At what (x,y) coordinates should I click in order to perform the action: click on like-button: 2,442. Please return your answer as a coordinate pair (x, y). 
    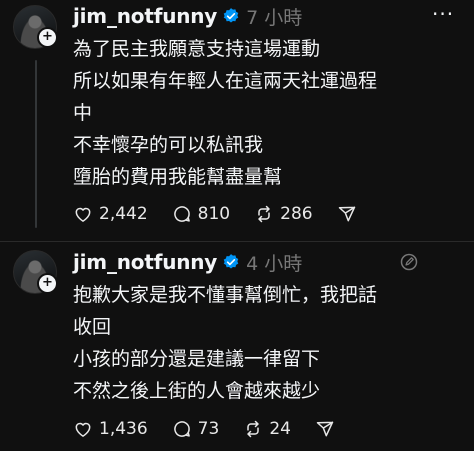
    Looking at the image, I should click on (110, 214).